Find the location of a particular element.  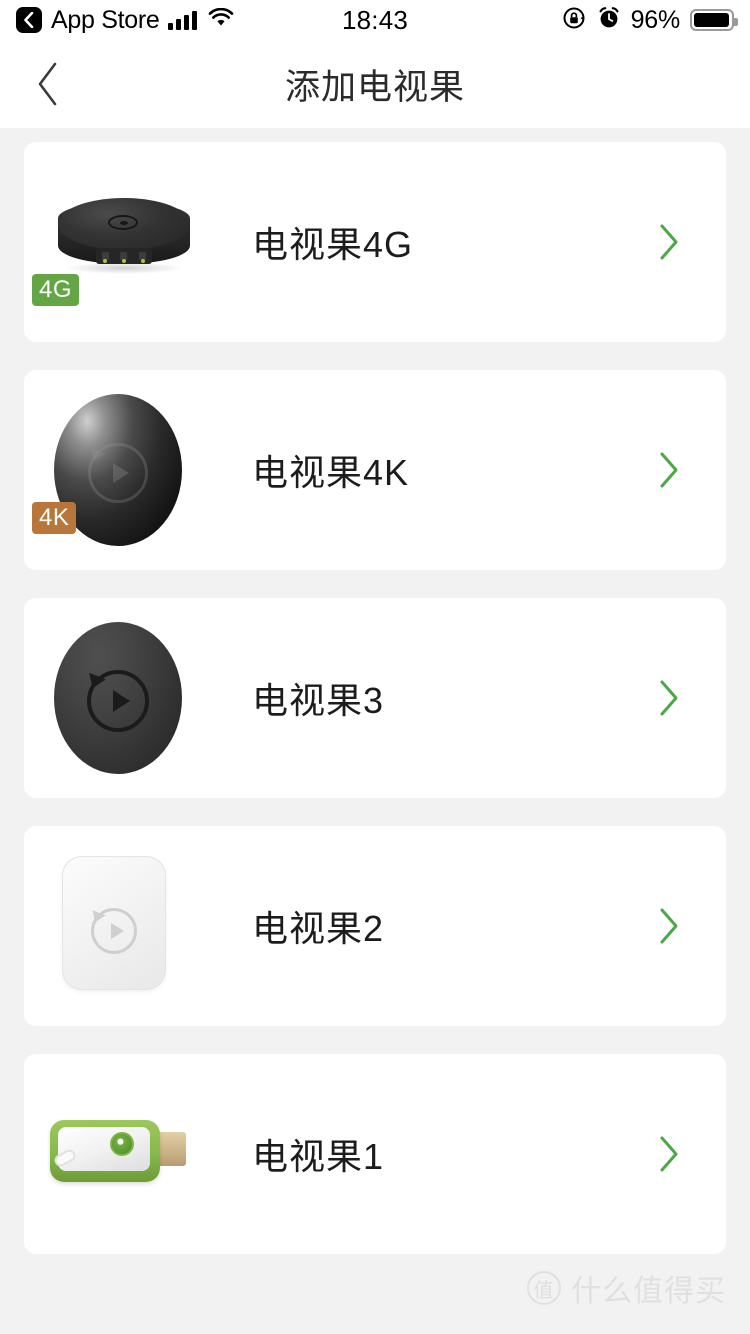

watermark-logo-icon: 值 is located at coordinates (544, 1288).